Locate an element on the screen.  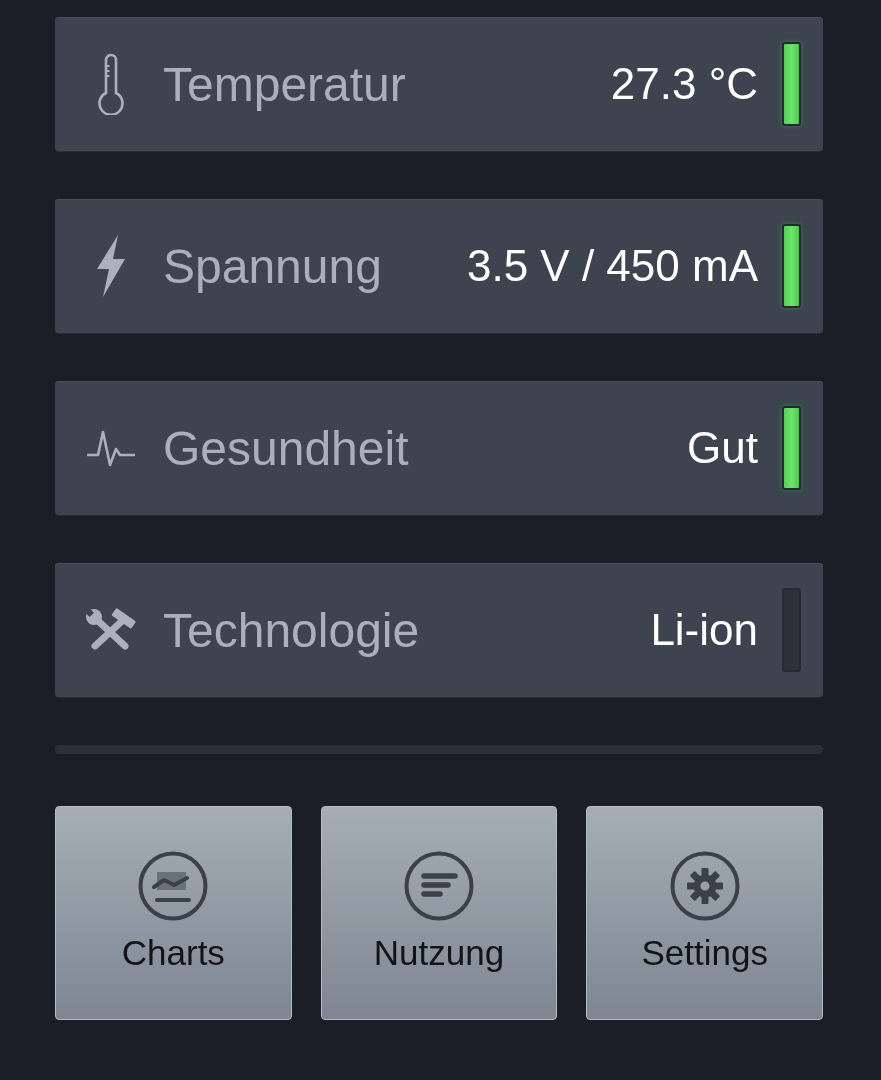
reading-label: Gesundheit is located at coordinates (286, 448).